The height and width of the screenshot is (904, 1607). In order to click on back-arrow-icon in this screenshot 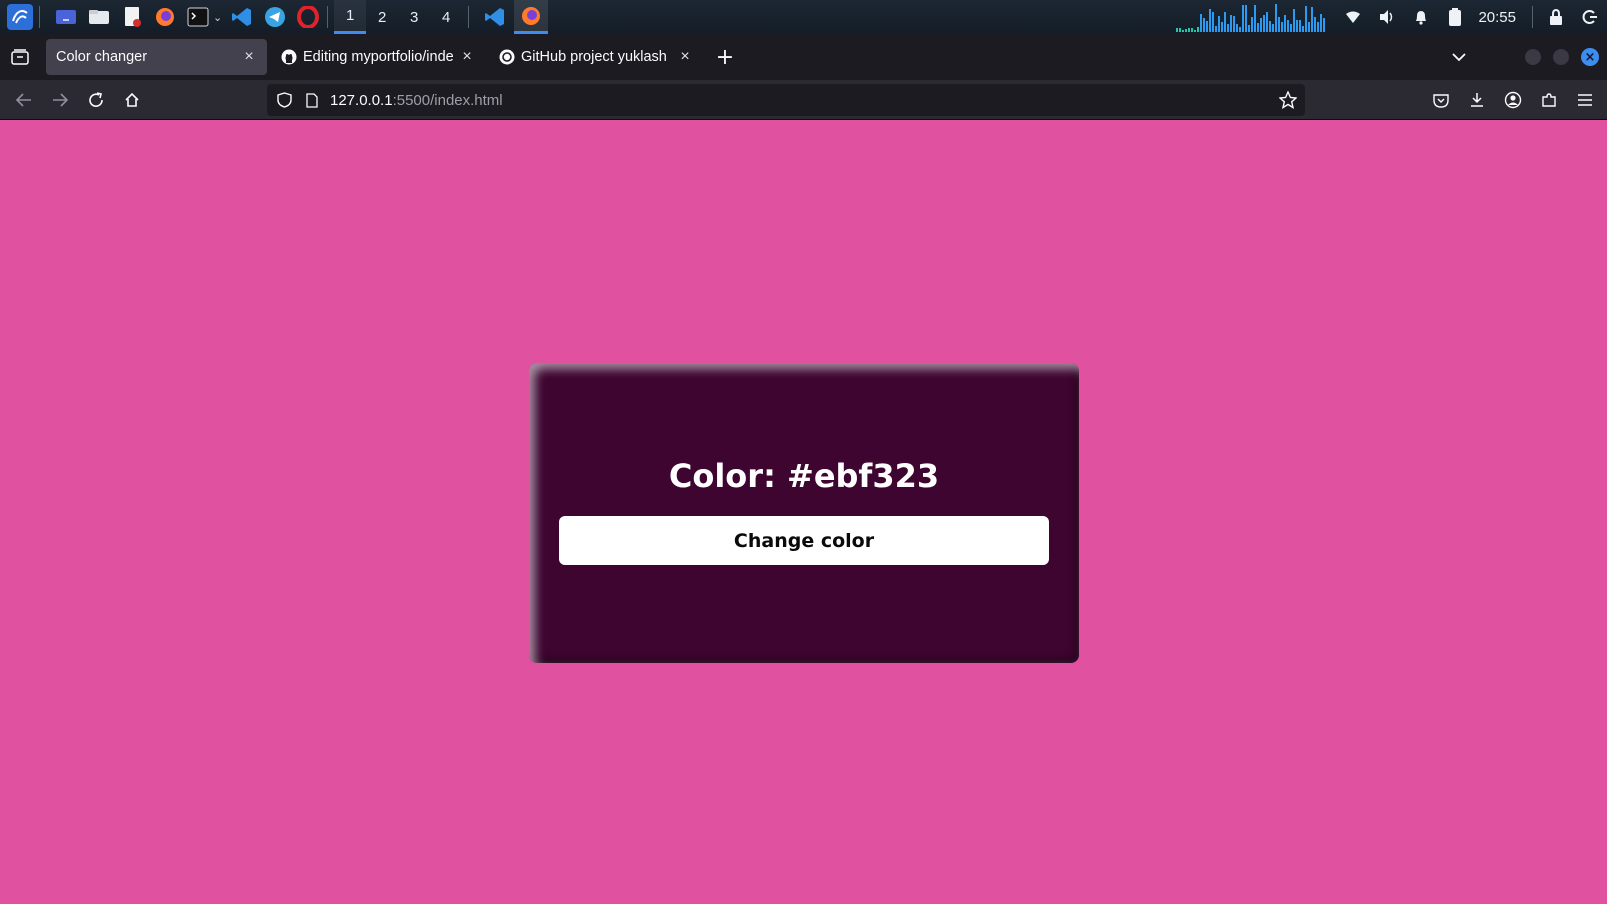, I will do `click(24, 100)`.